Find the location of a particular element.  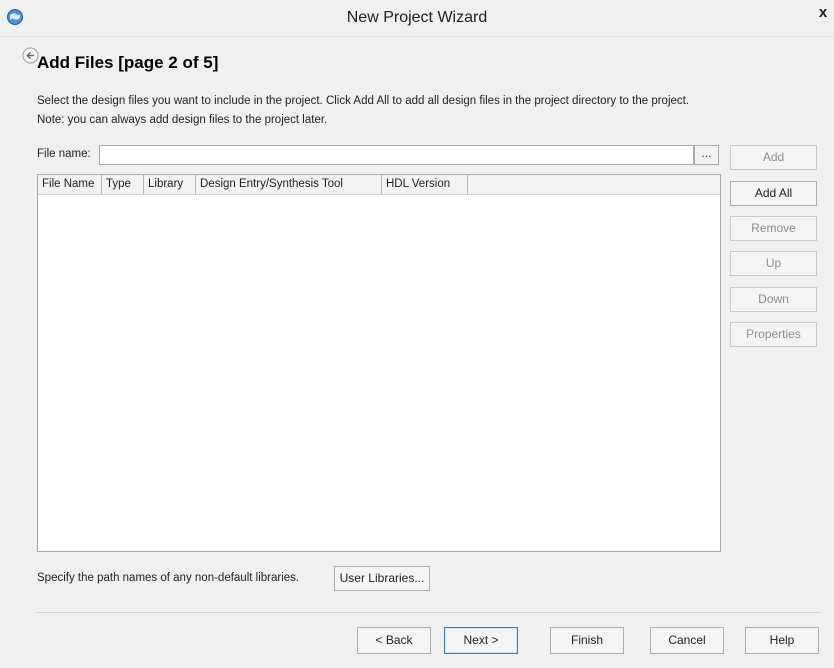

file-name-input is located at coordinates (396, 155).